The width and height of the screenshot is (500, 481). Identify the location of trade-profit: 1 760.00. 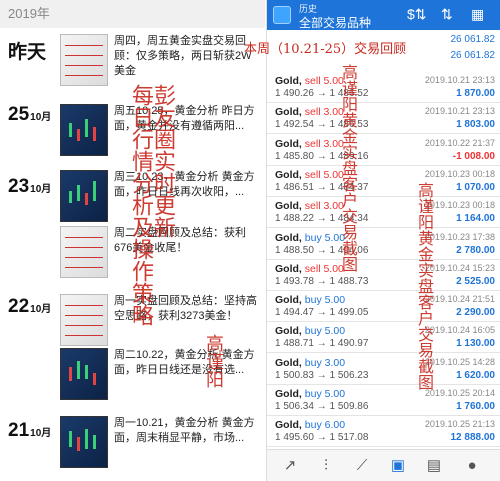
(475, 406).